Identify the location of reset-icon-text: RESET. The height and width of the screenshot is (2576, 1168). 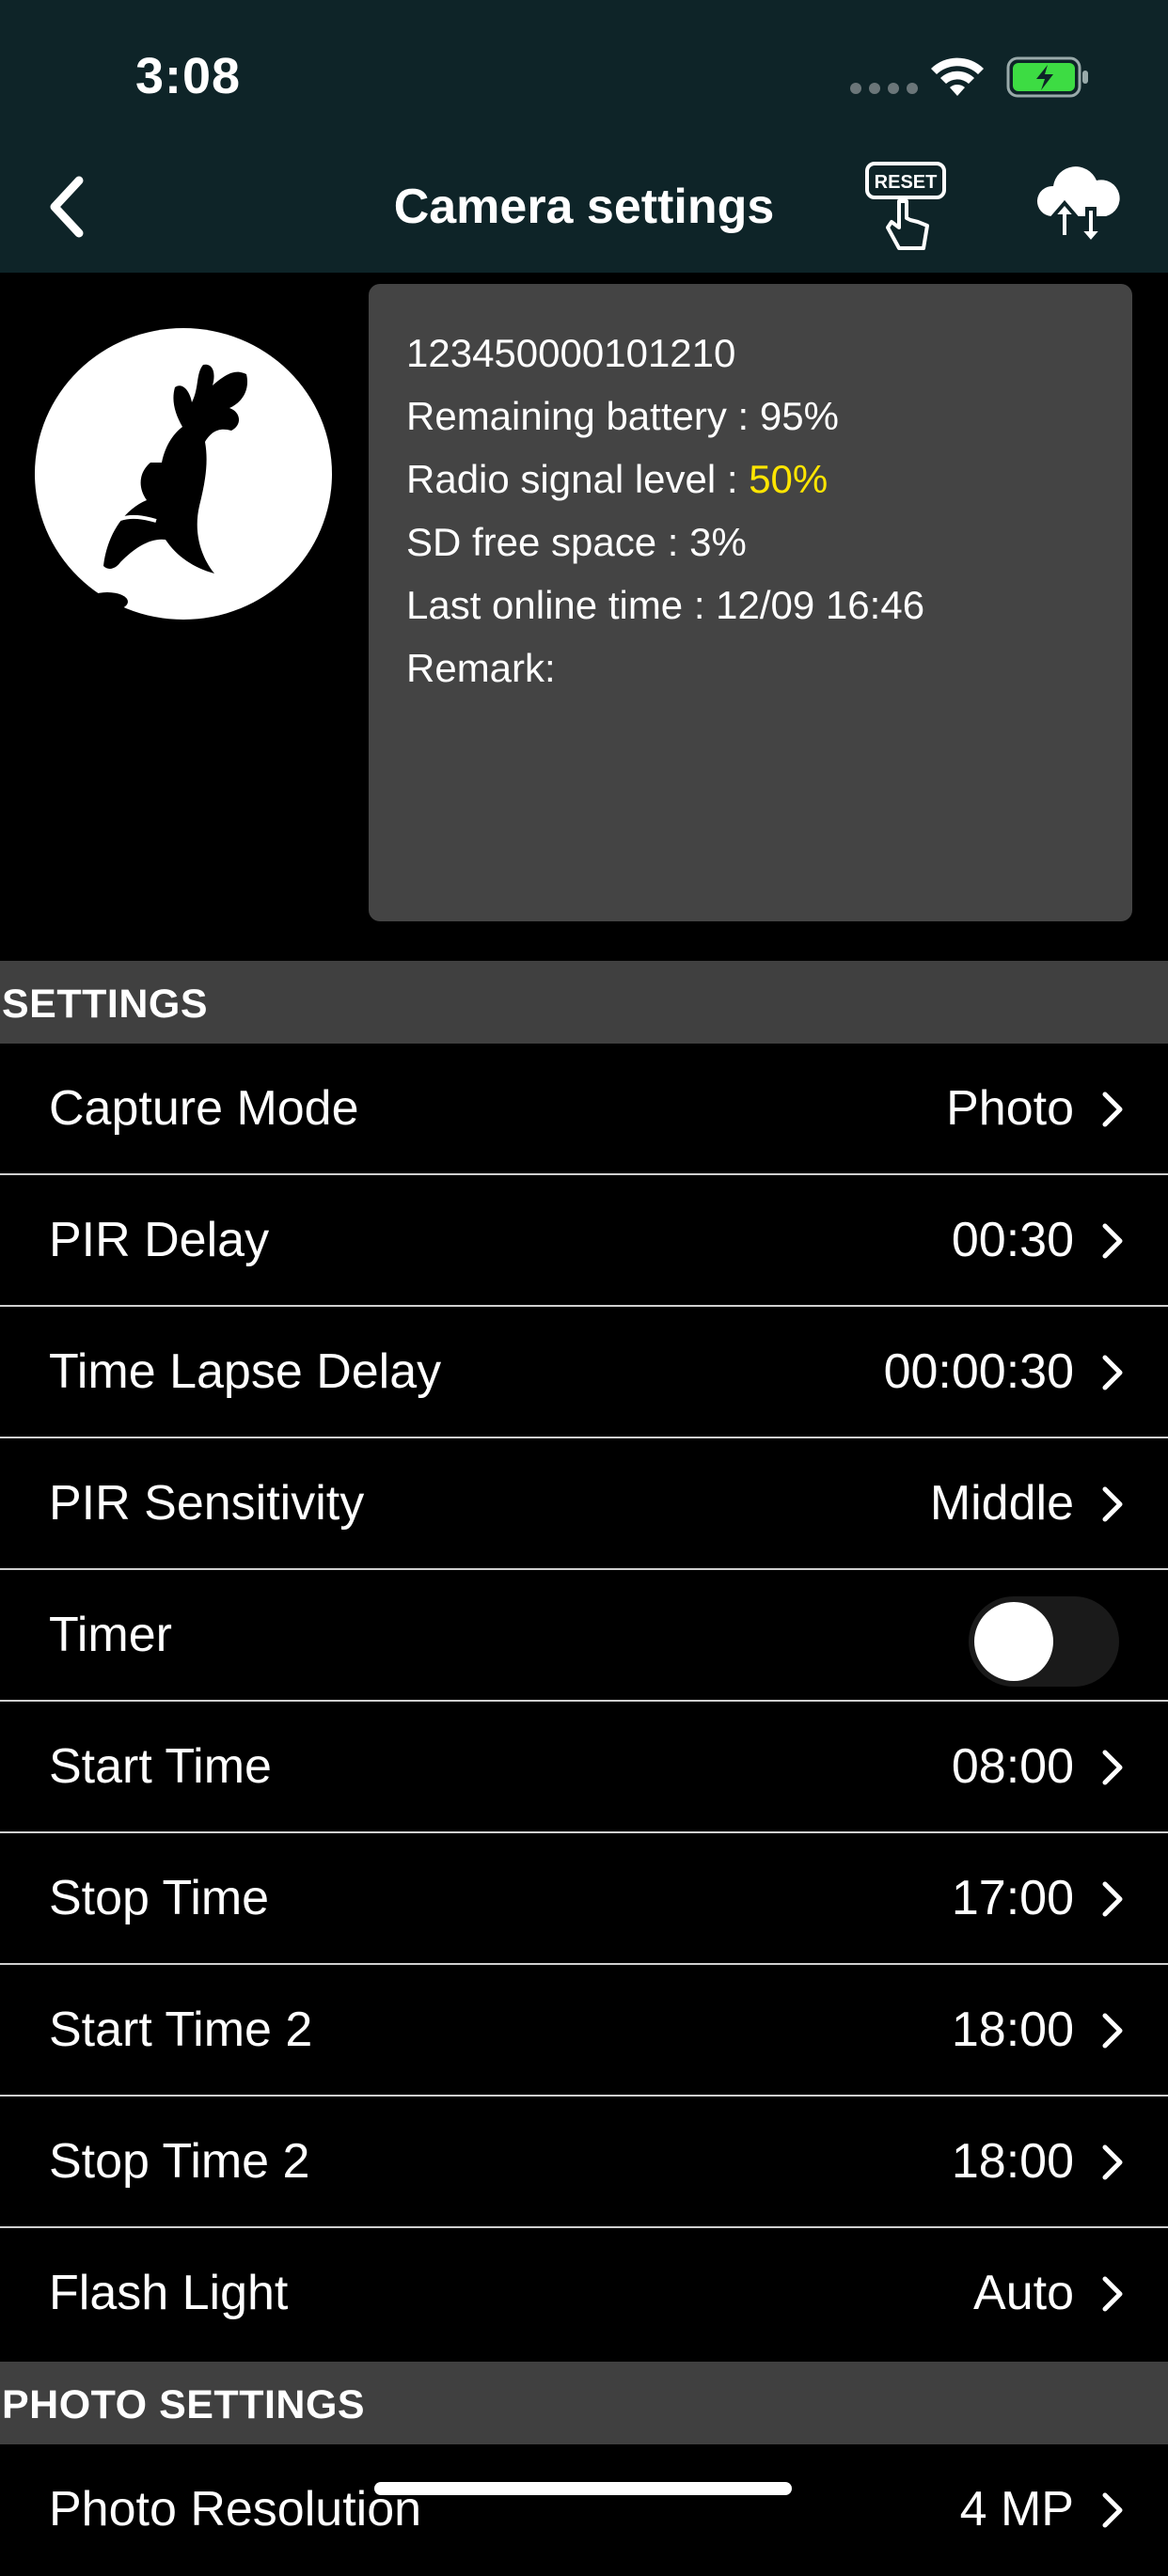
(906, 183).